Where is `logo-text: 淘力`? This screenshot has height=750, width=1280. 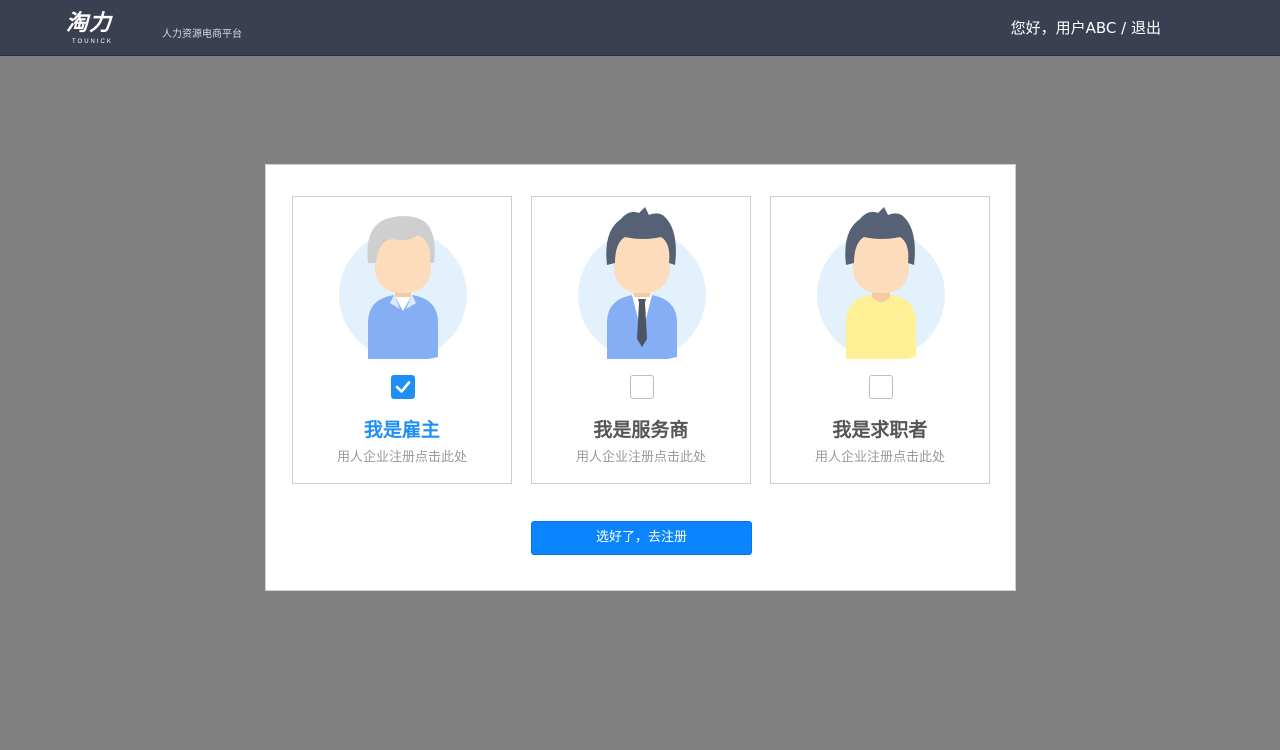 logo-text: 淘力 is located at coordinates (89, 23).